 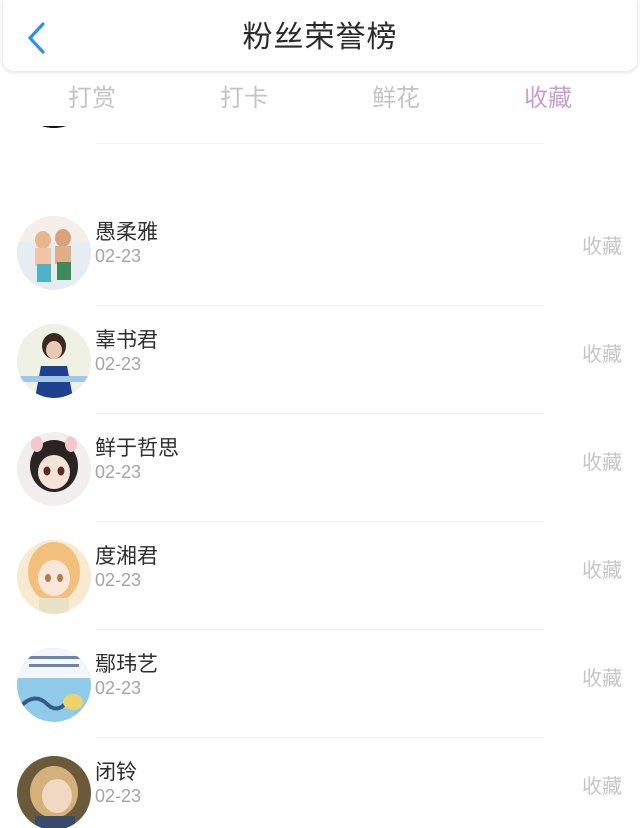 What do you see at coordinates (126, 556) in the screenshot?
I see `item-name: 度湘君` at bounding box center [126, 556].